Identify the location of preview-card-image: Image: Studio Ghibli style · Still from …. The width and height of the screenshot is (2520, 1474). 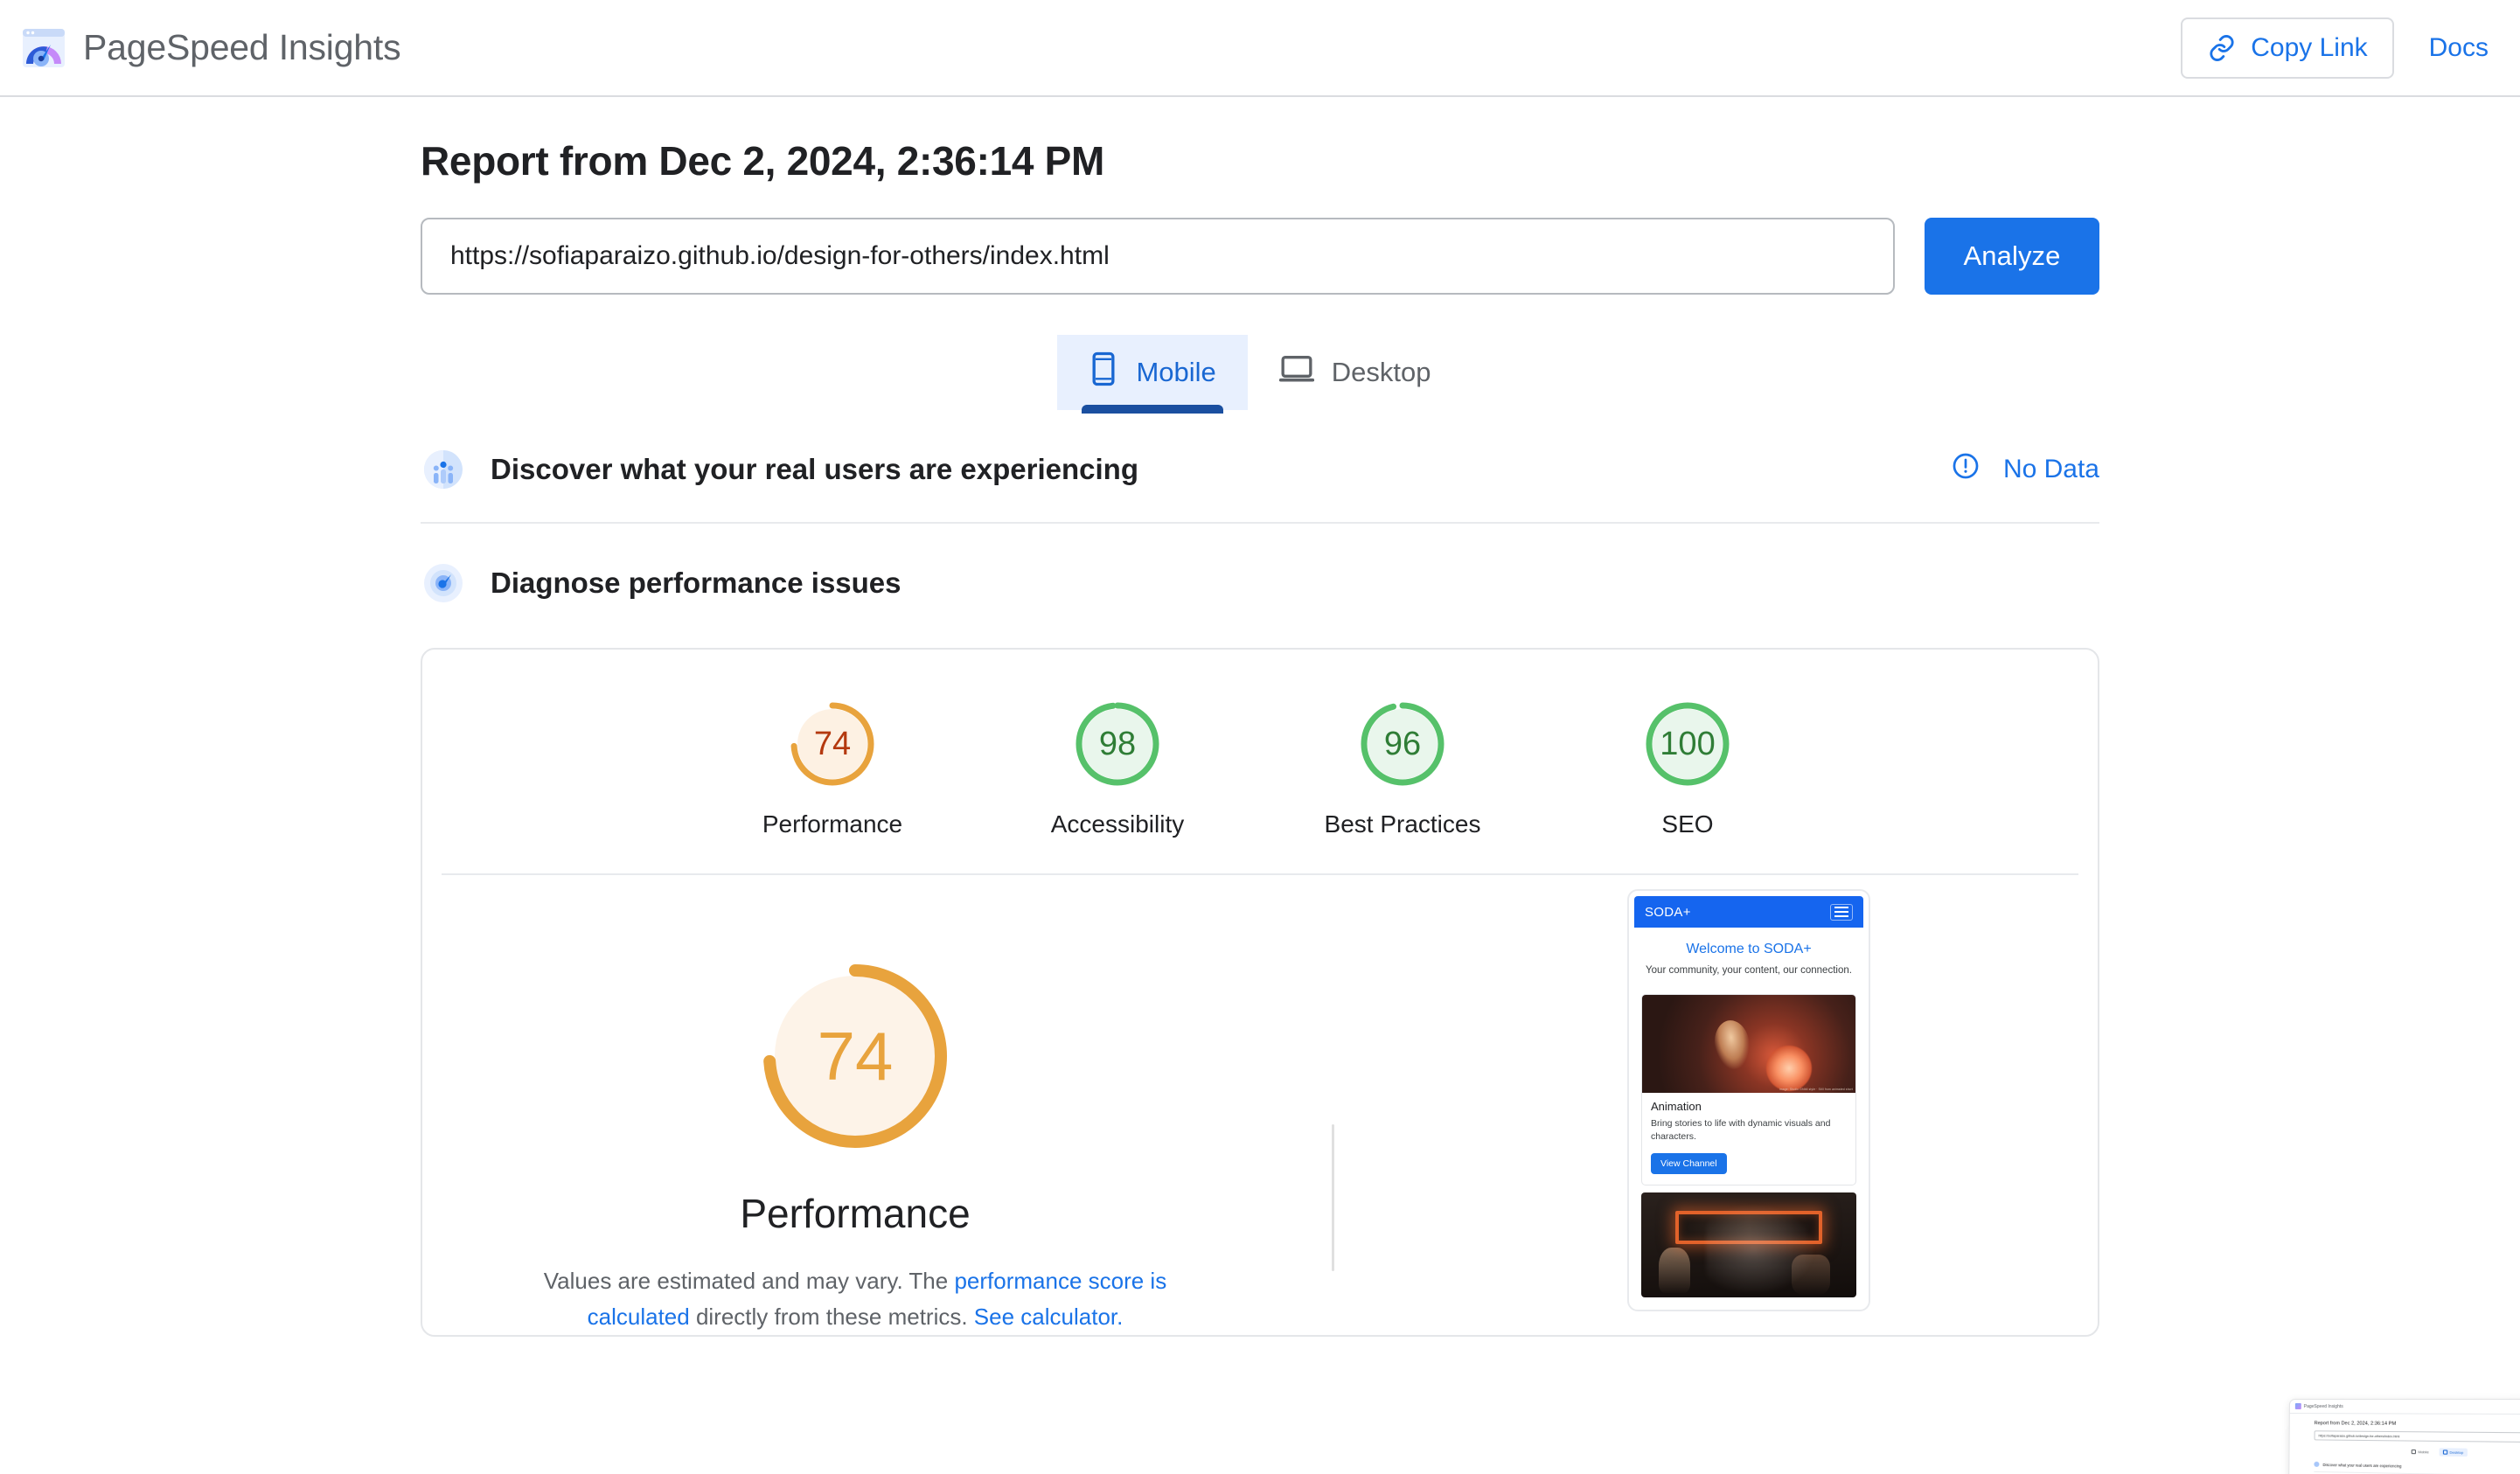
(1748, 1043).